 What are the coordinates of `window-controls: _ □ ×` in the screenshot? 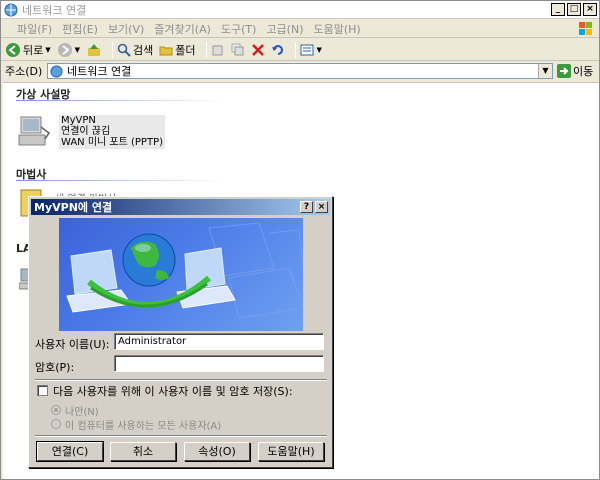 It's located at (574, 9).